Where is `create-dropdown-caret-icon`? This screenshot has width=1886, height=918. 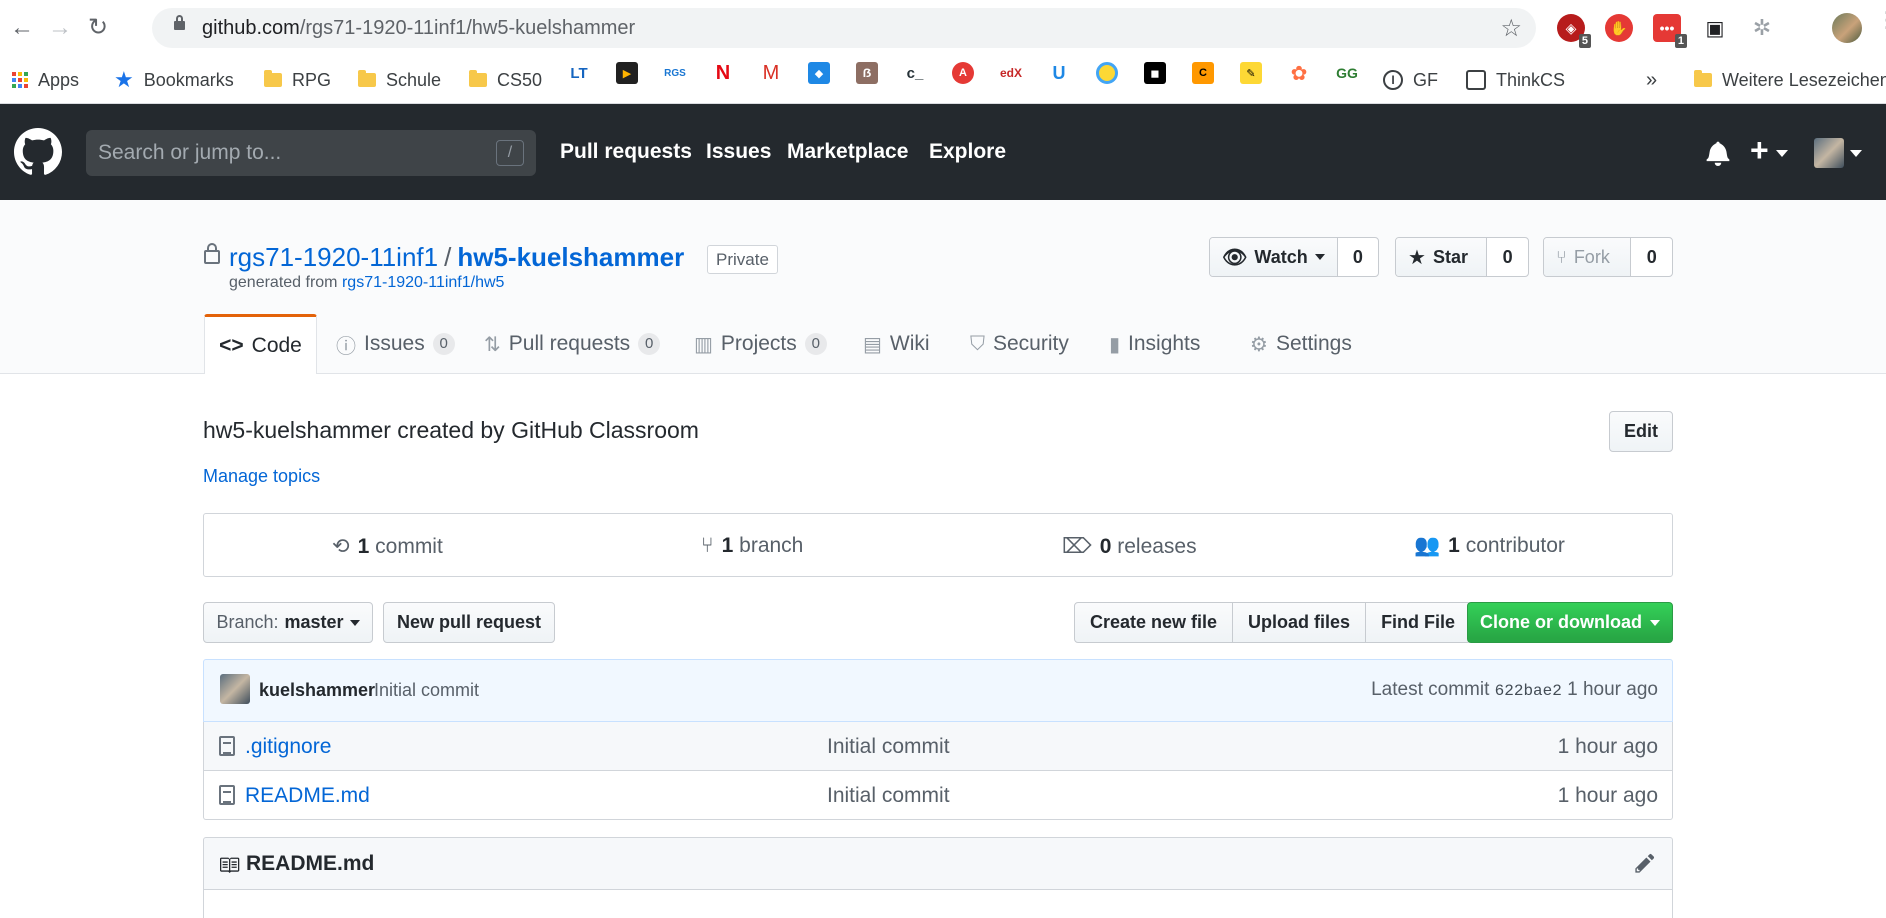
create-dropdown-caret-icon is located at coordinates (1782, 153).